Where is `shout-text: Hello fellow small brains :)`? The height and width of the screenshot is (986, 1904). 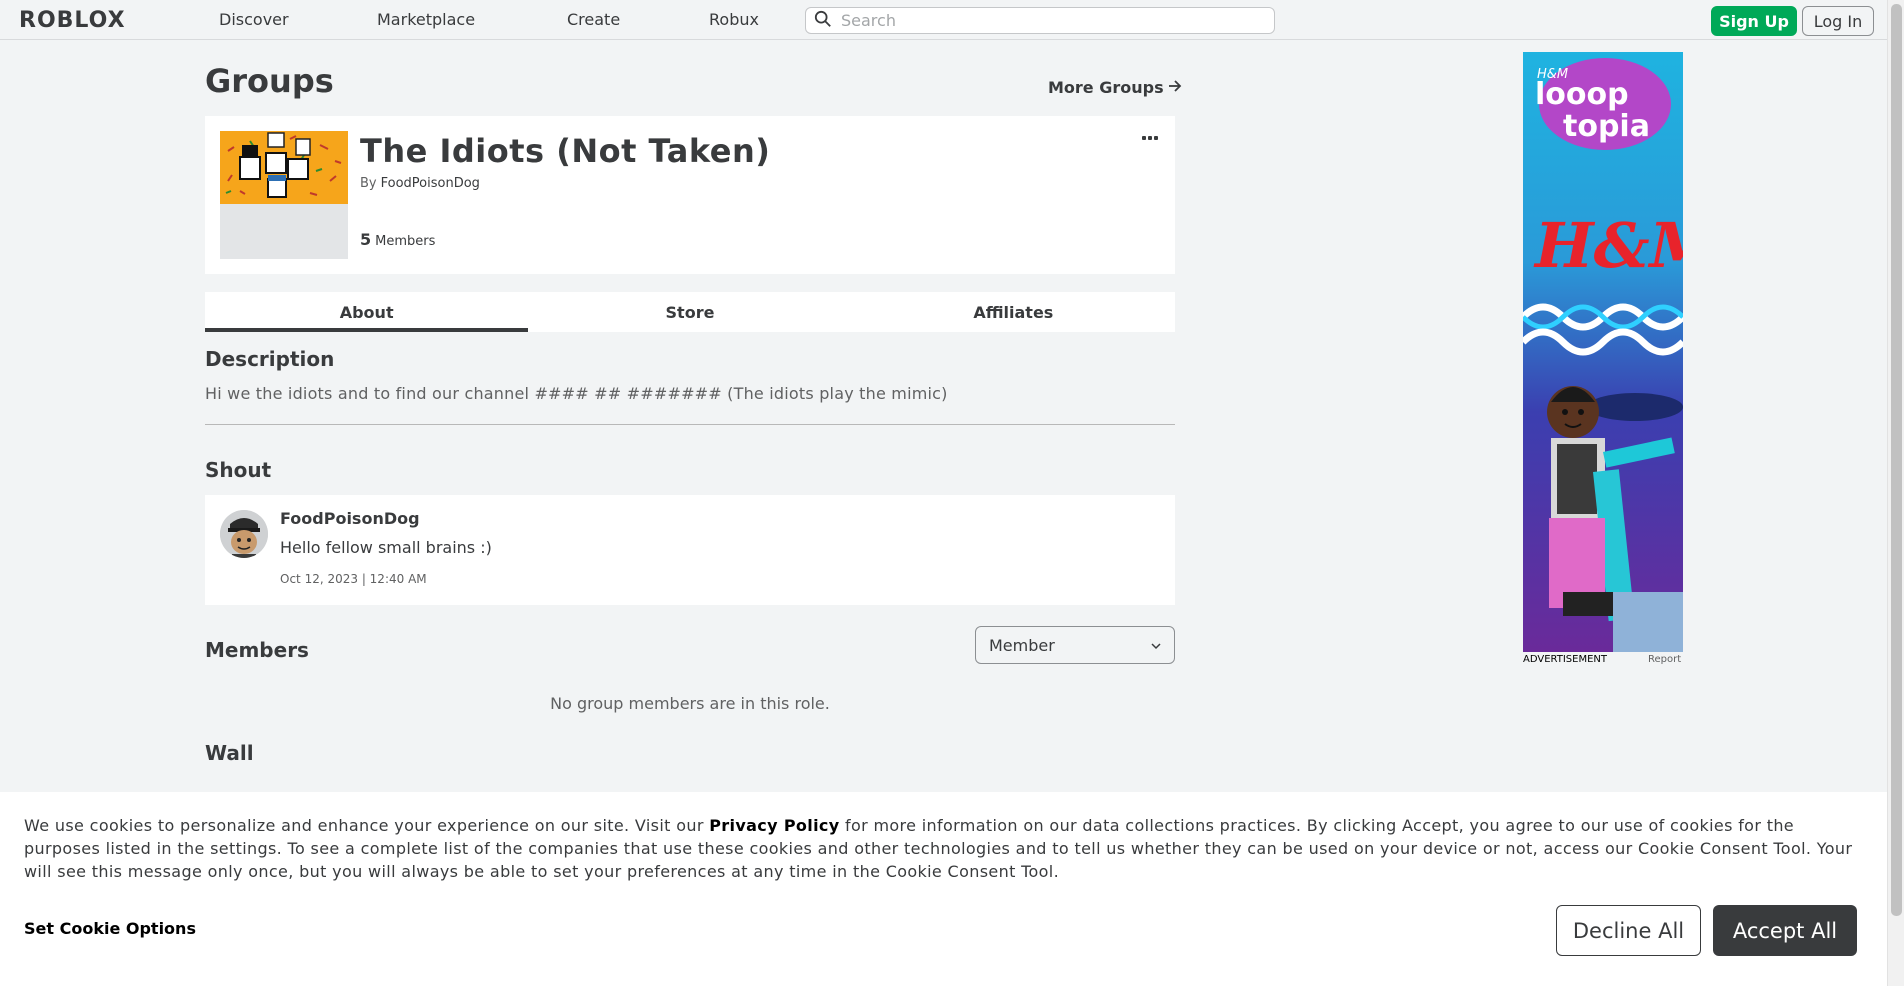 shout-text: Hello fellow small brains :) is located at coordinates (386, 547).